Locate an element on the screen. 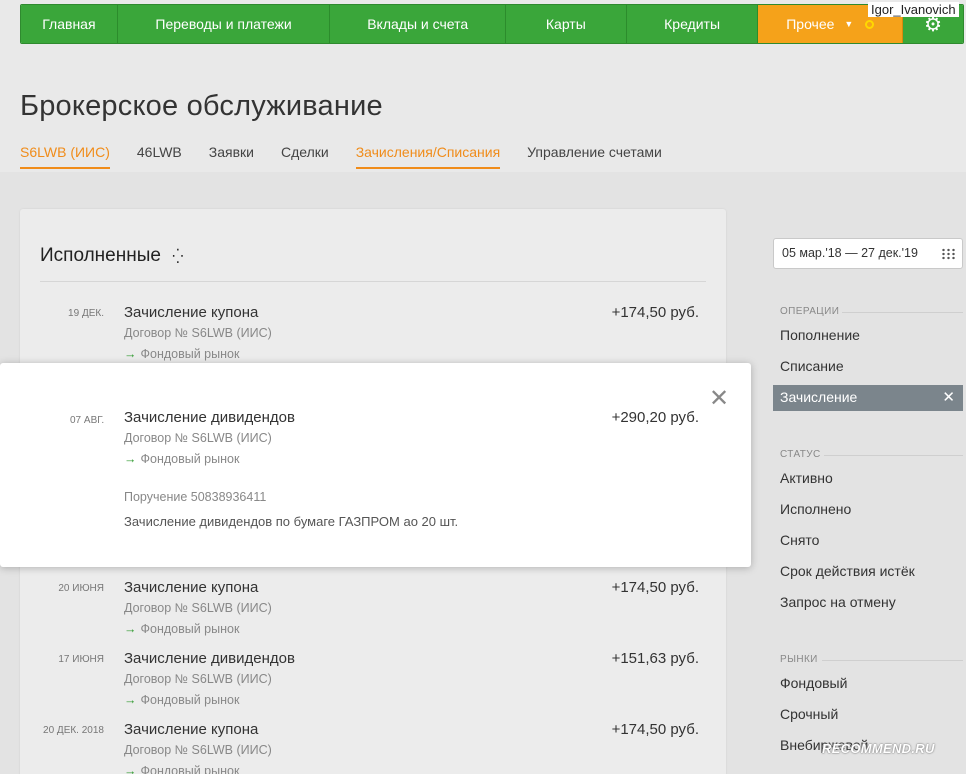 This screenshot has height=774, width=966. date-range-picker: 05 мар.'18 — 27 дек.'19 is located at coordinates (868, 253).